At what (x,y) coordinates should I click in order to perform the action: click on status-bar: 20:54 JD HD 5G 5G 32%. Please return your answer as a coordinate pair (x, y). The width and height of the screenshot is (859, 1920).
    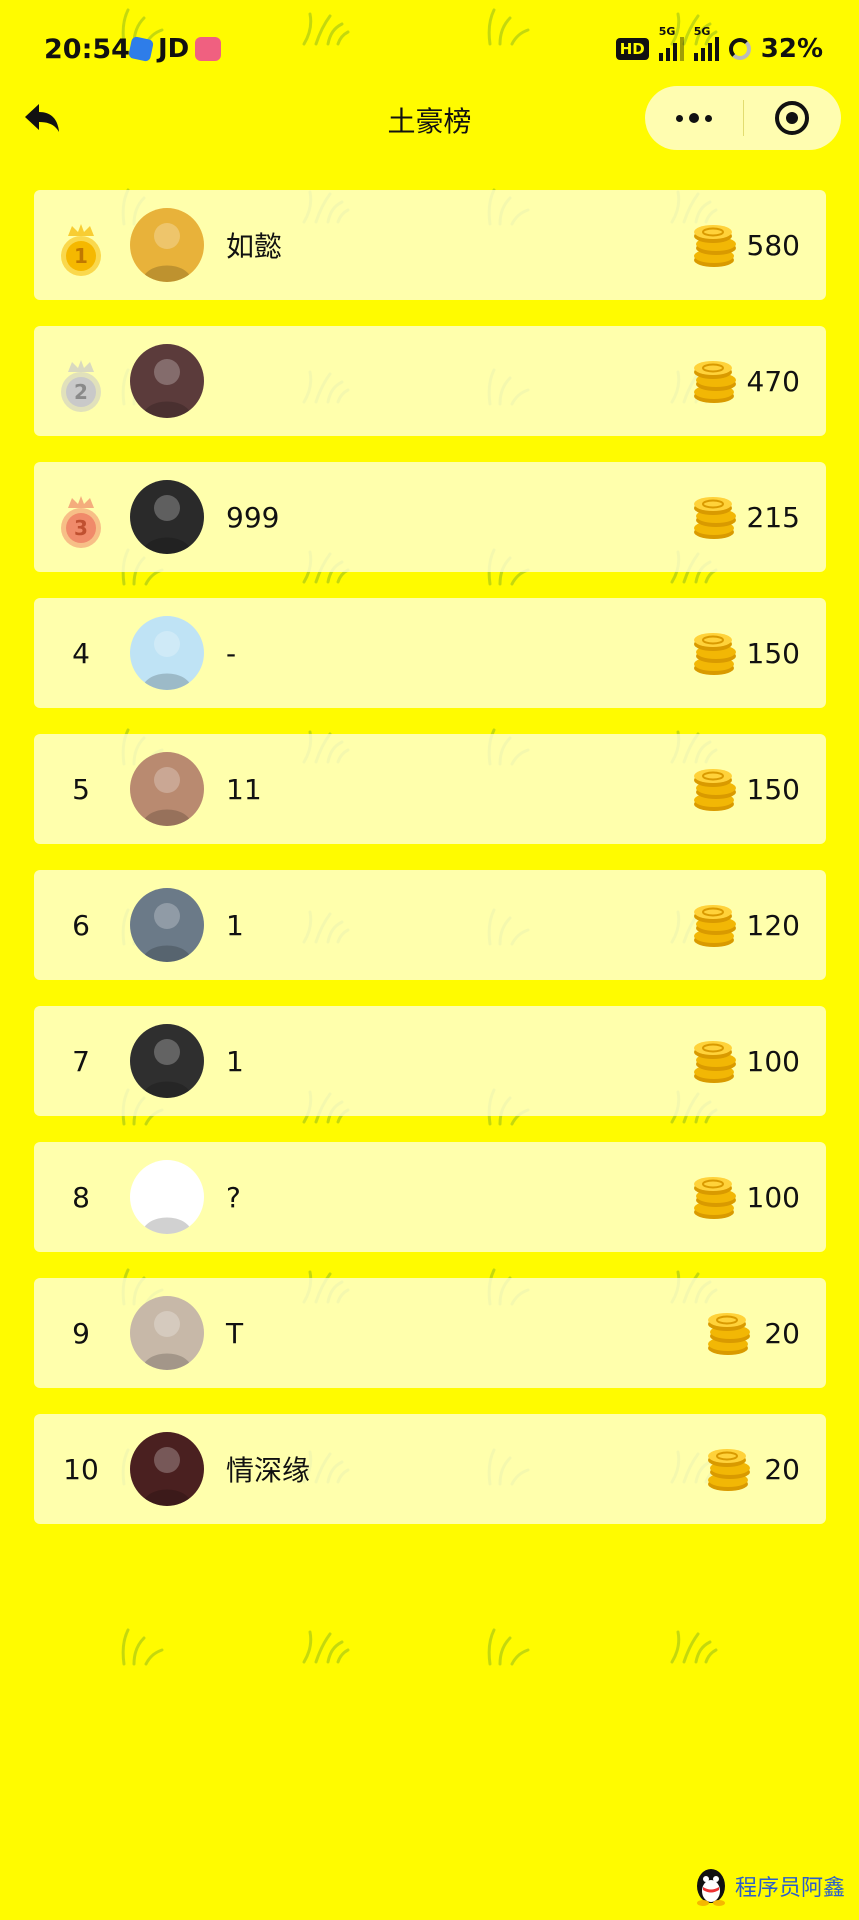
    Looking at the image, I should click on (429, 50).